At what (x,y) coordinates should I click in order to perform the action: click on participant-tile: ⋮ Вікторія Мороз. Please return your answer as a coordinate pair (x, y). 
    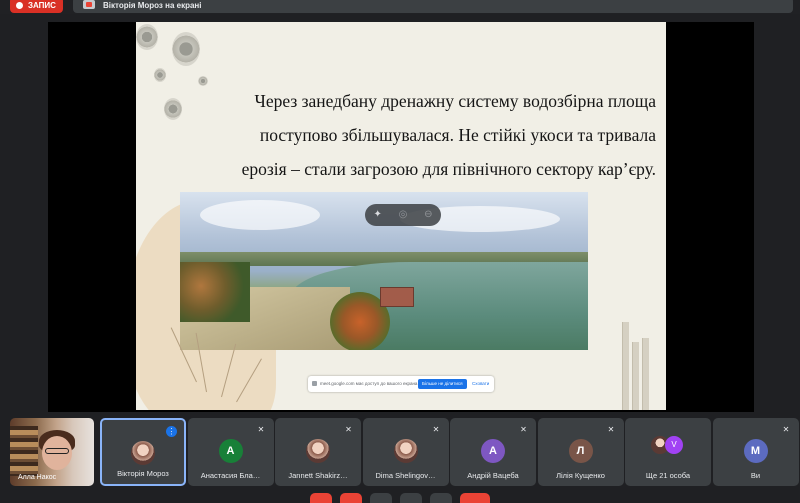
    Looking at the image, I should click on (143, 452).